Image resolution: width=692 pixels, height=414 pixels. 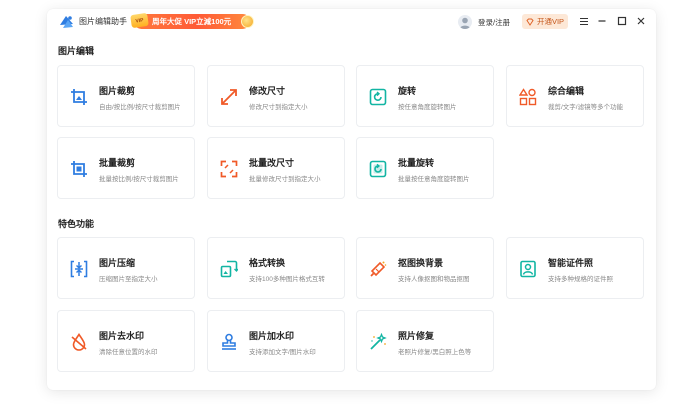 What do you see at coordinates (76, 224) in the screenshot?
I see `section-title-features: 特色功能` at bounding box center [76, 224].